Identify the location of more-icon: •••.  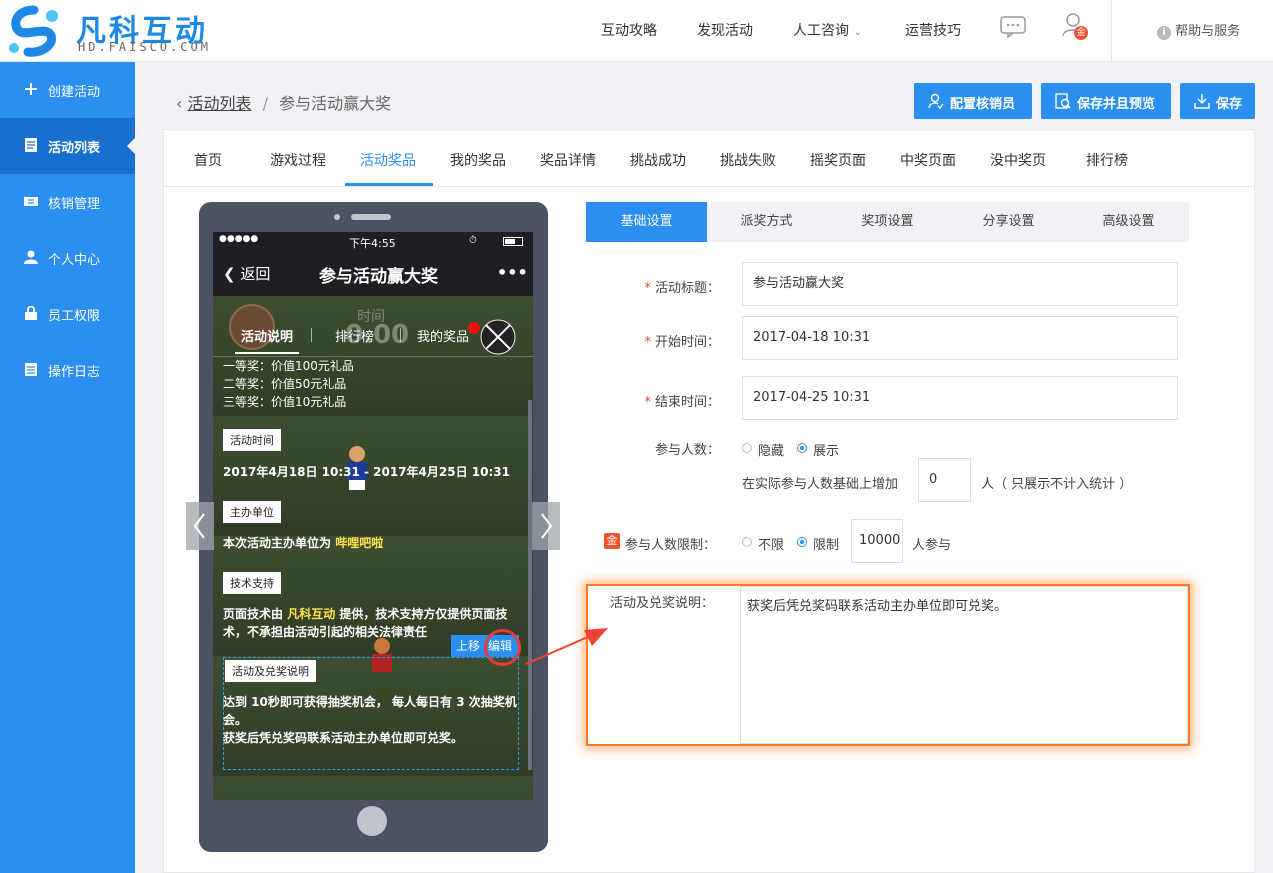
(512, 272).